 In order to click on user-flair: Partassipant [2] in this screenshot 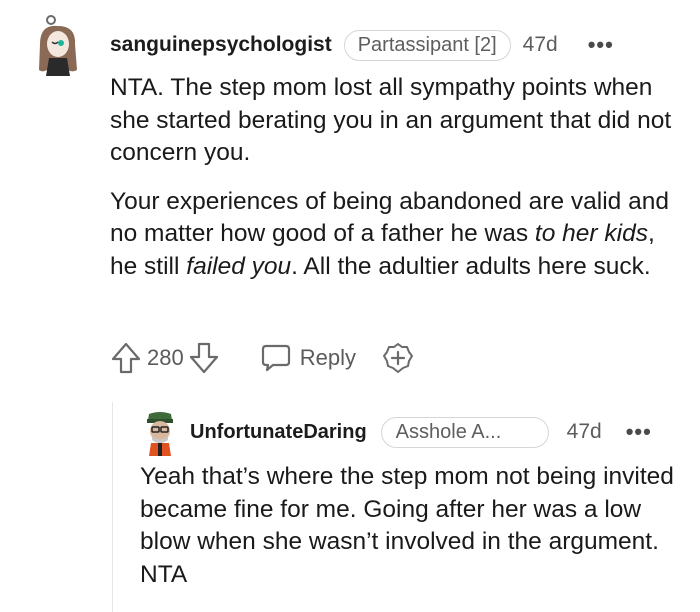, I will do `click(427, 45)`.